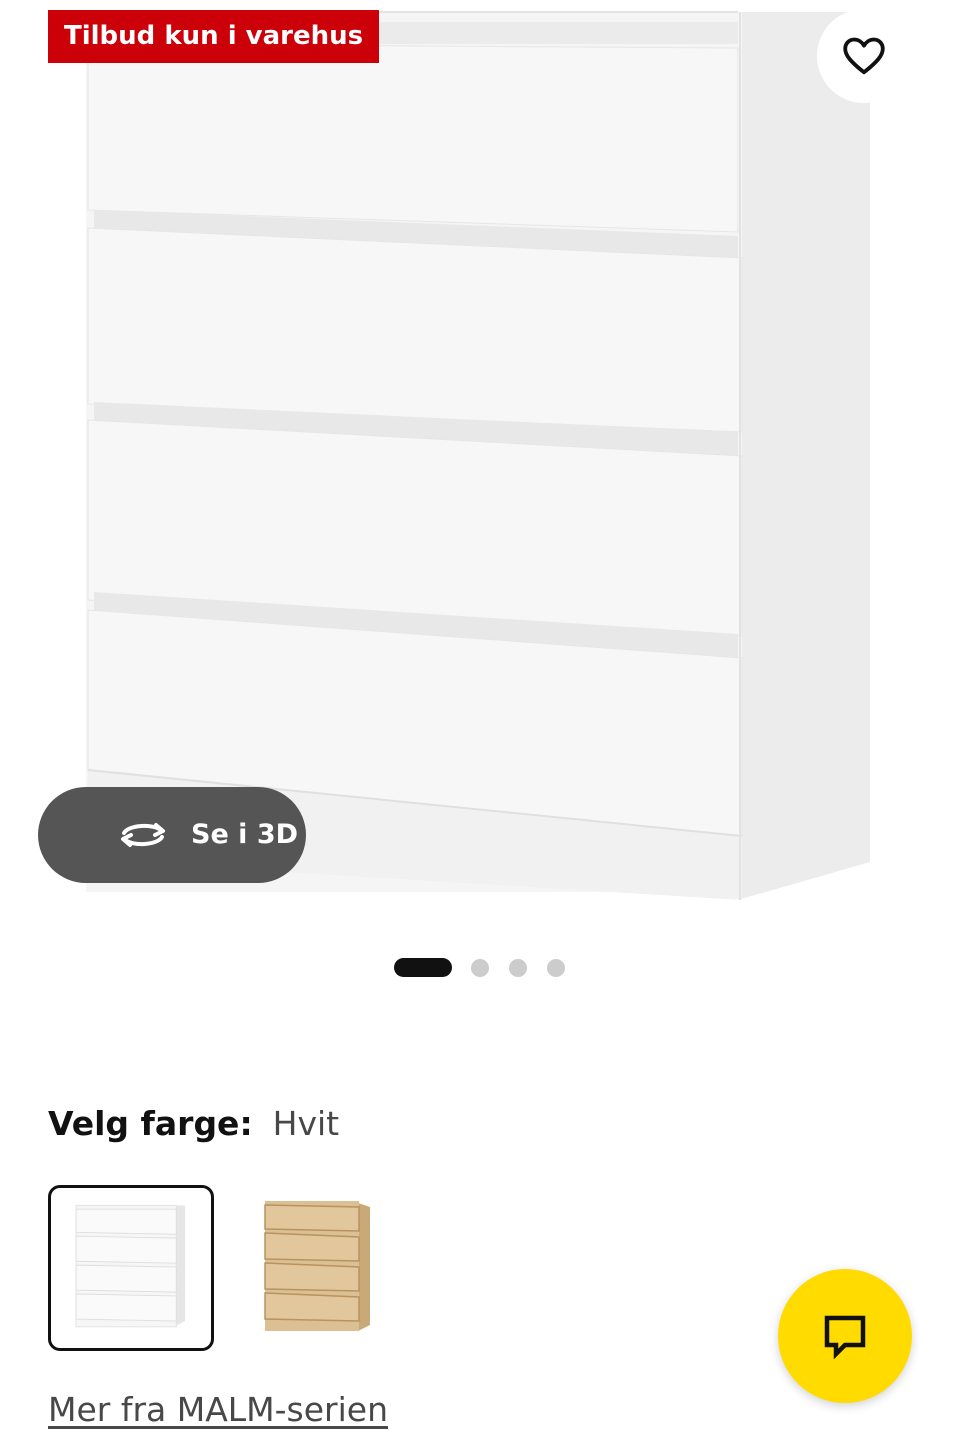 This screenshot has height=1451, width=960. I want to click on heart-outline-icon, so click(864, 56).